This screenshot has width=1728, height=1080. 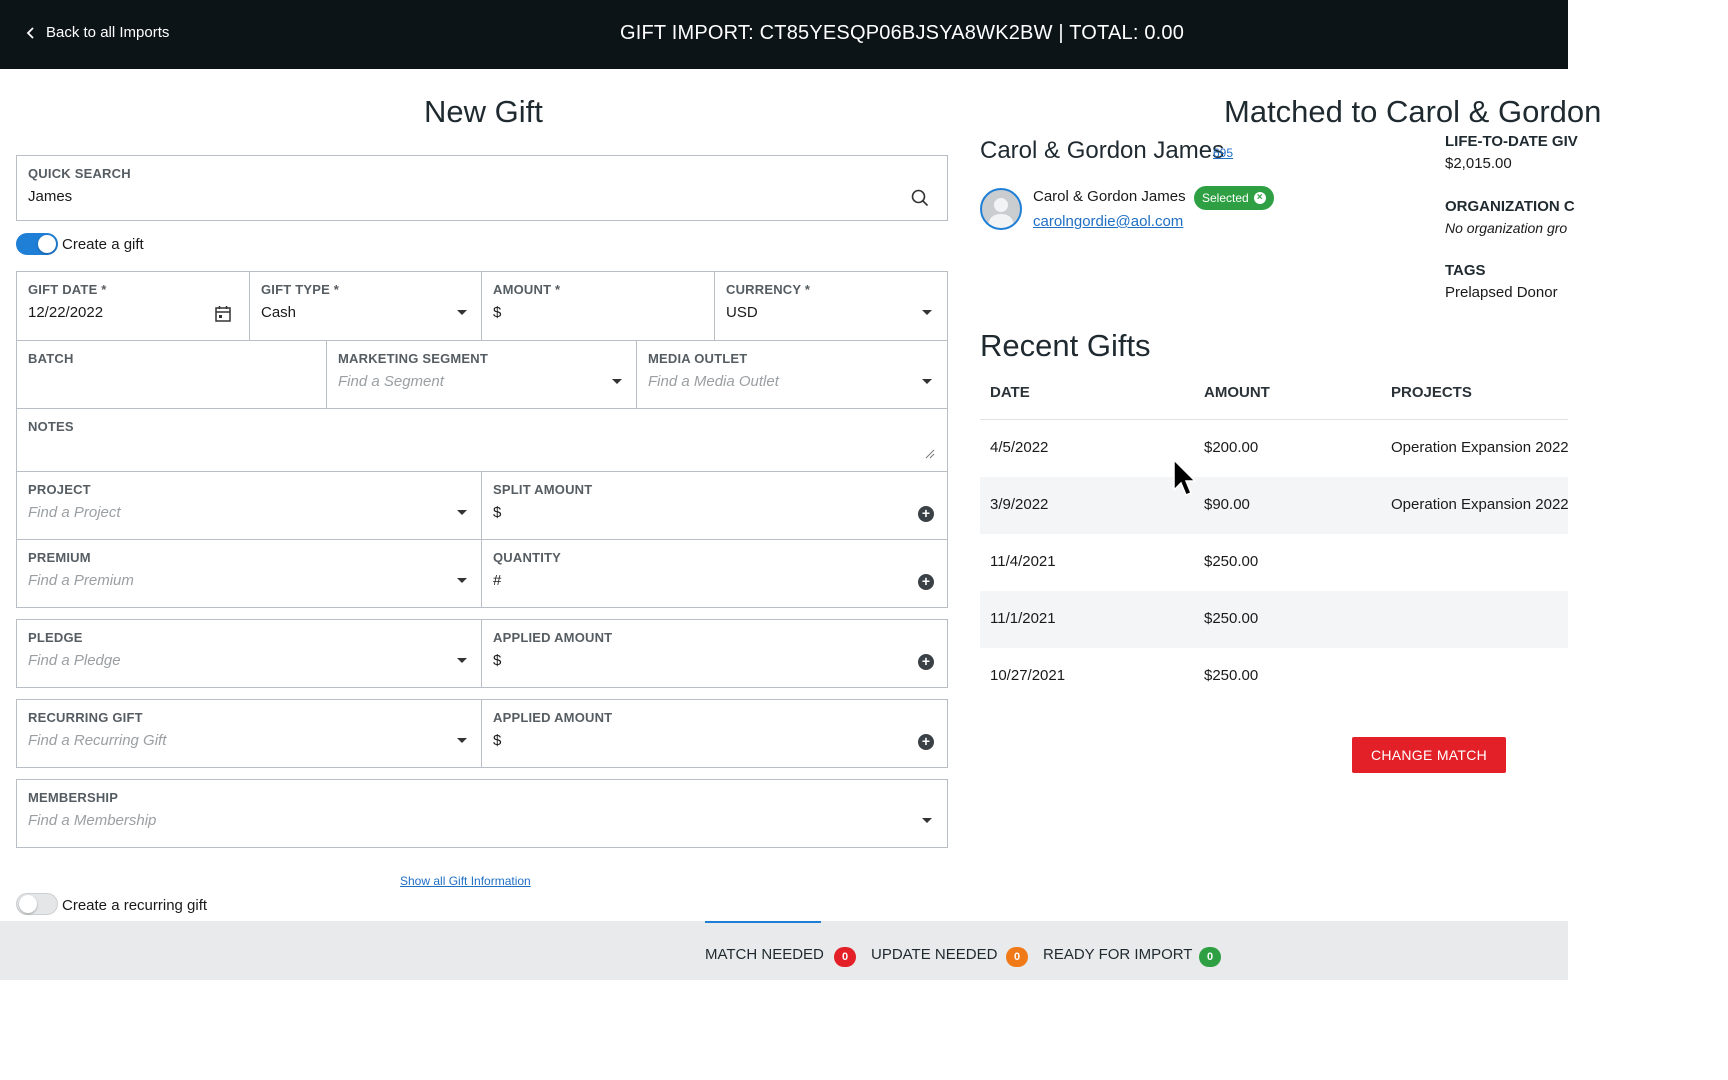 I want to click on marketing-segment-placeholder: Find a Segment, so click(x=391, y=381).